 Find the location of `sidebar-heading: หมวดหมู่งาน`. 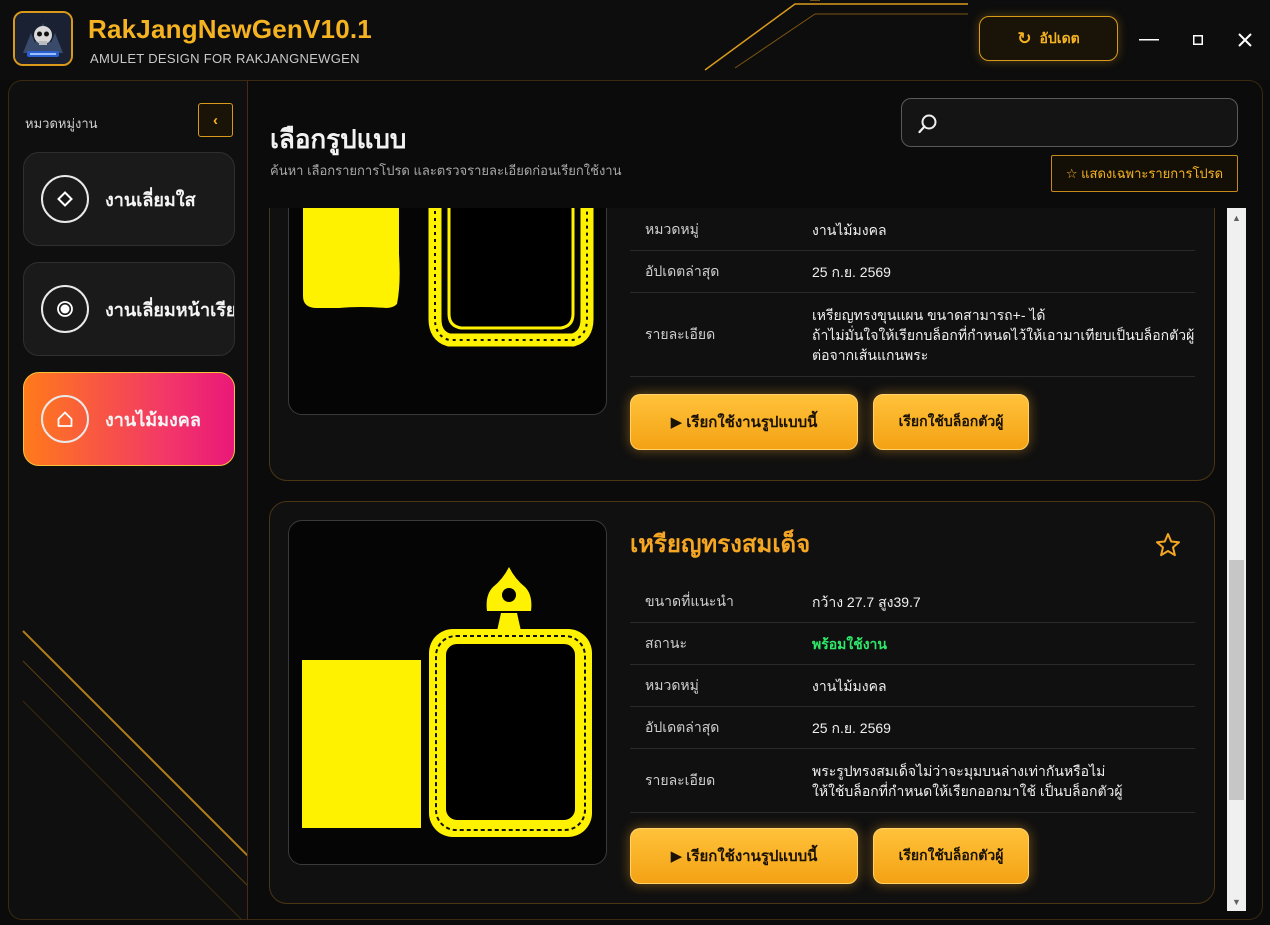

sidebar-heading: หมวดหมู่งาน is located at coordinates (61, 123).